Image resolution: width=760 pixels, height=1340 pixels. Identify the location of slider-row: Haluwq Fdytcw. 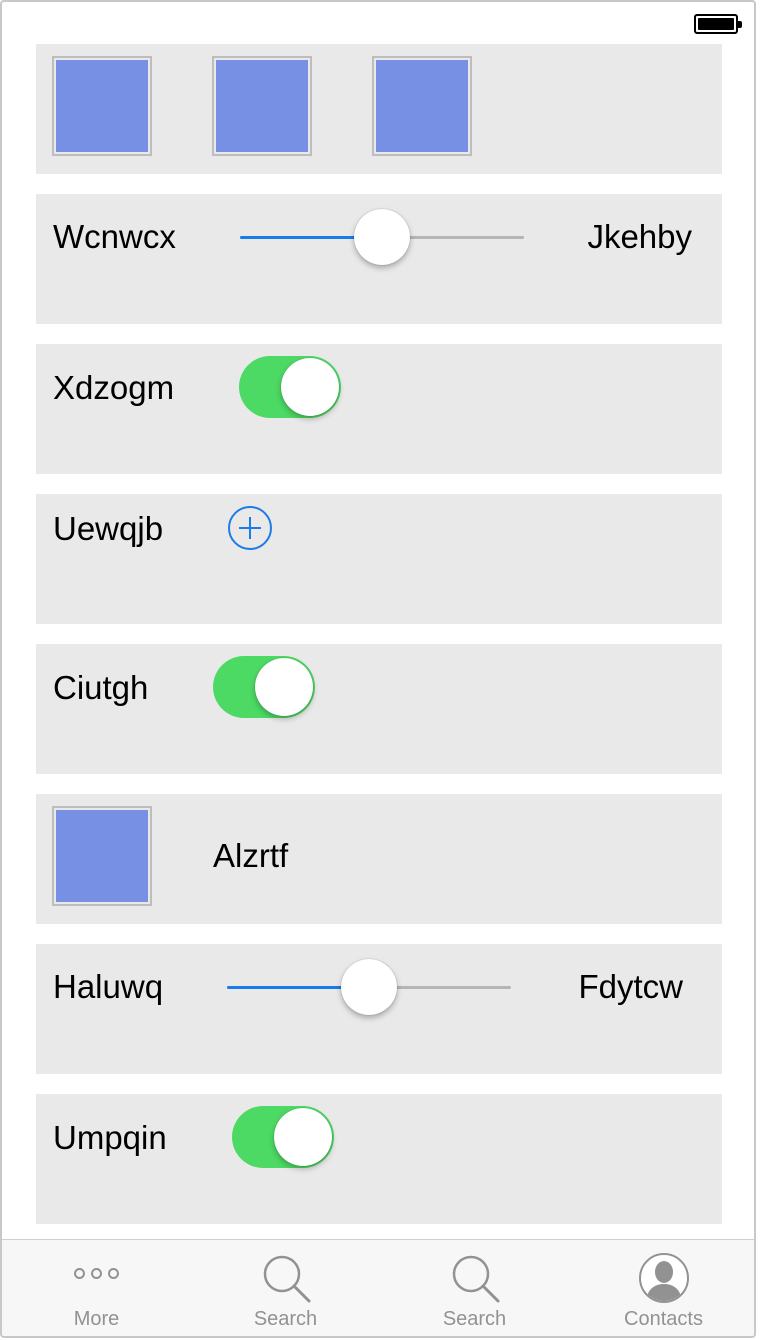
(379, 1009).